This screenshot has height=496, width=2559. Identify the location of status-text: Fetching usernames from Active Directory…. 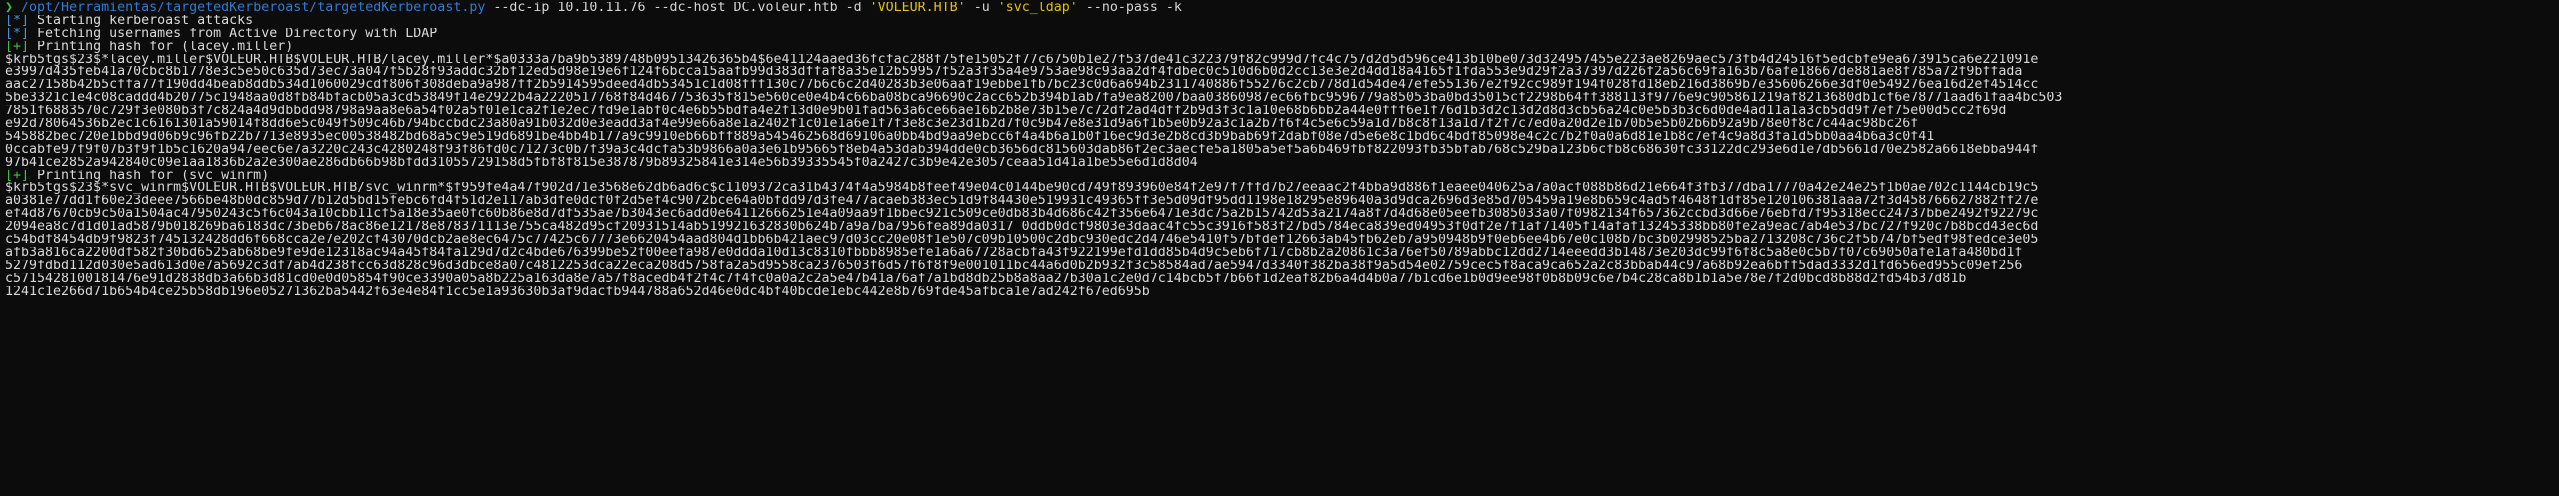
(233, 34).